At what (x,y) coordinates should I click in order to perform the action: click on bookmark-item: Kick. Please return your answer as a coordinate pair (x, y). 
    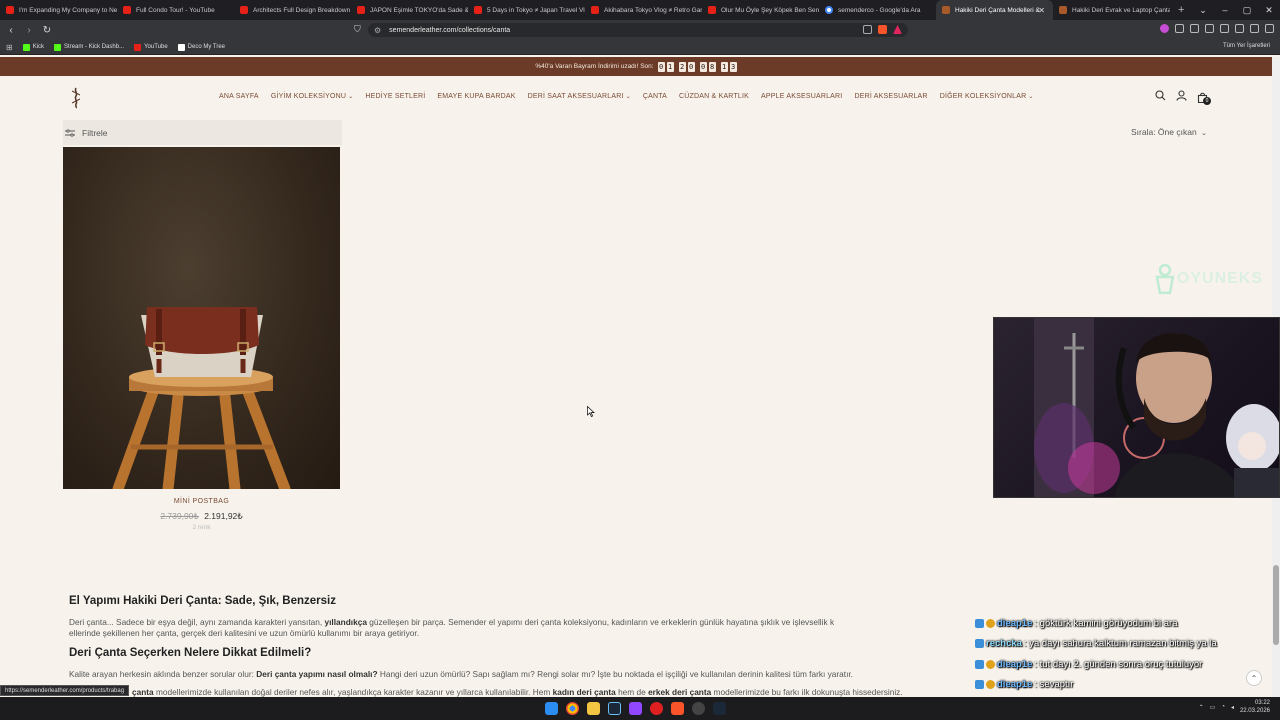
    Looking at the image, I should click on (33, 47).